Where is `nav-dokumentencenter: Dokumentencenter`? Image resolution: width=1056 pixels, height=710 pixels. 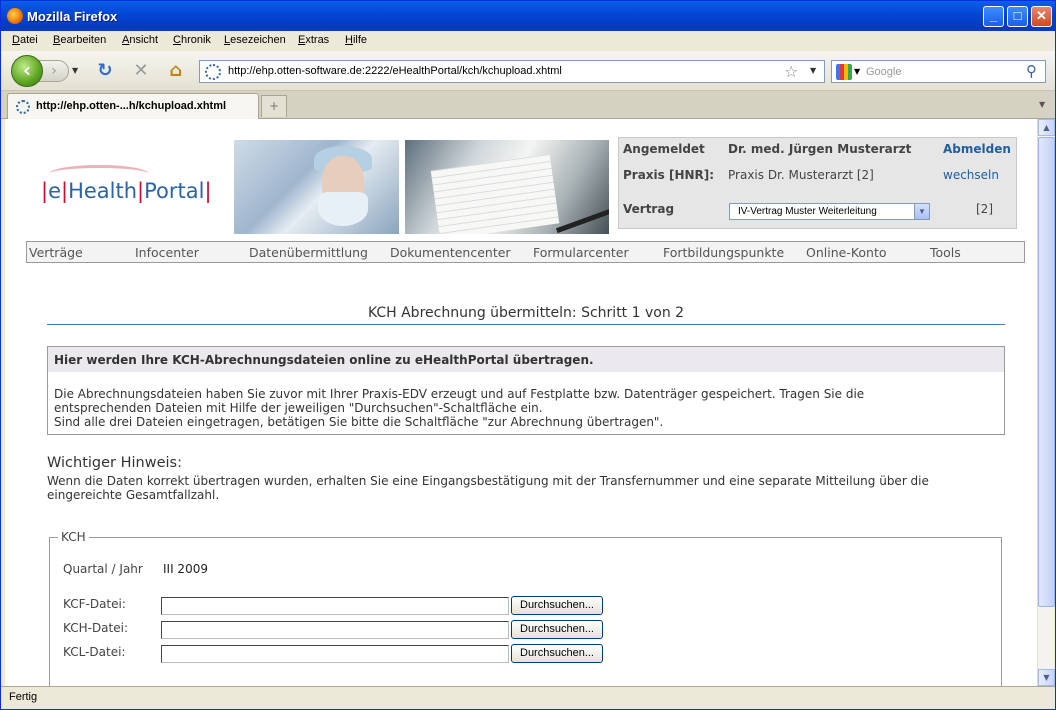
nav-dokumentencenter: Dokumentencenter is located at coordinates (450, 252).